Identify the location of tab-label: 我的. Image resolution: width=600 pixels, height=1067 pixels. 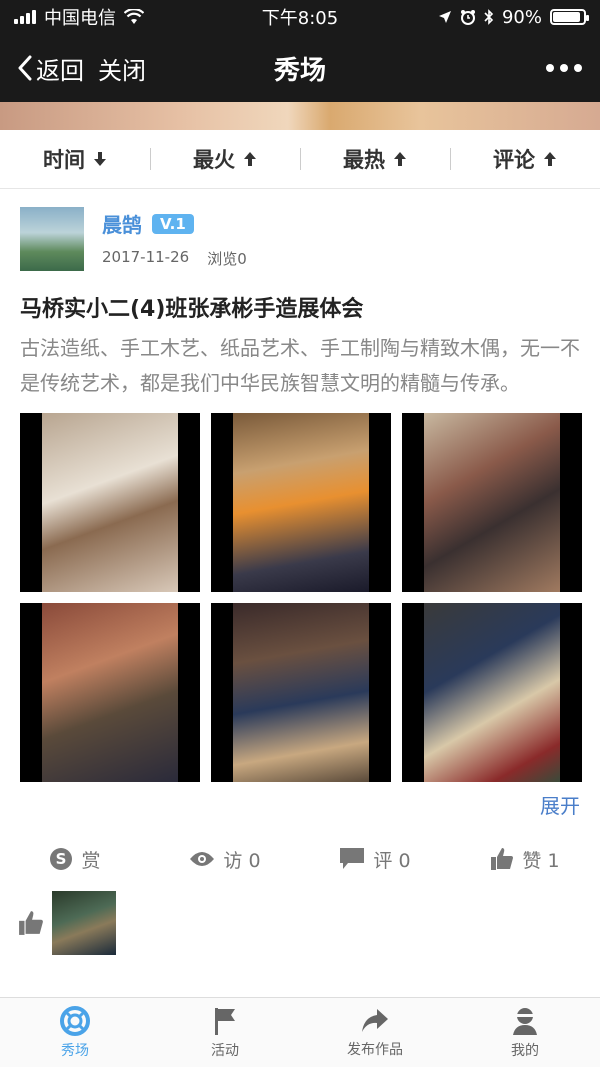
(525, 1050).